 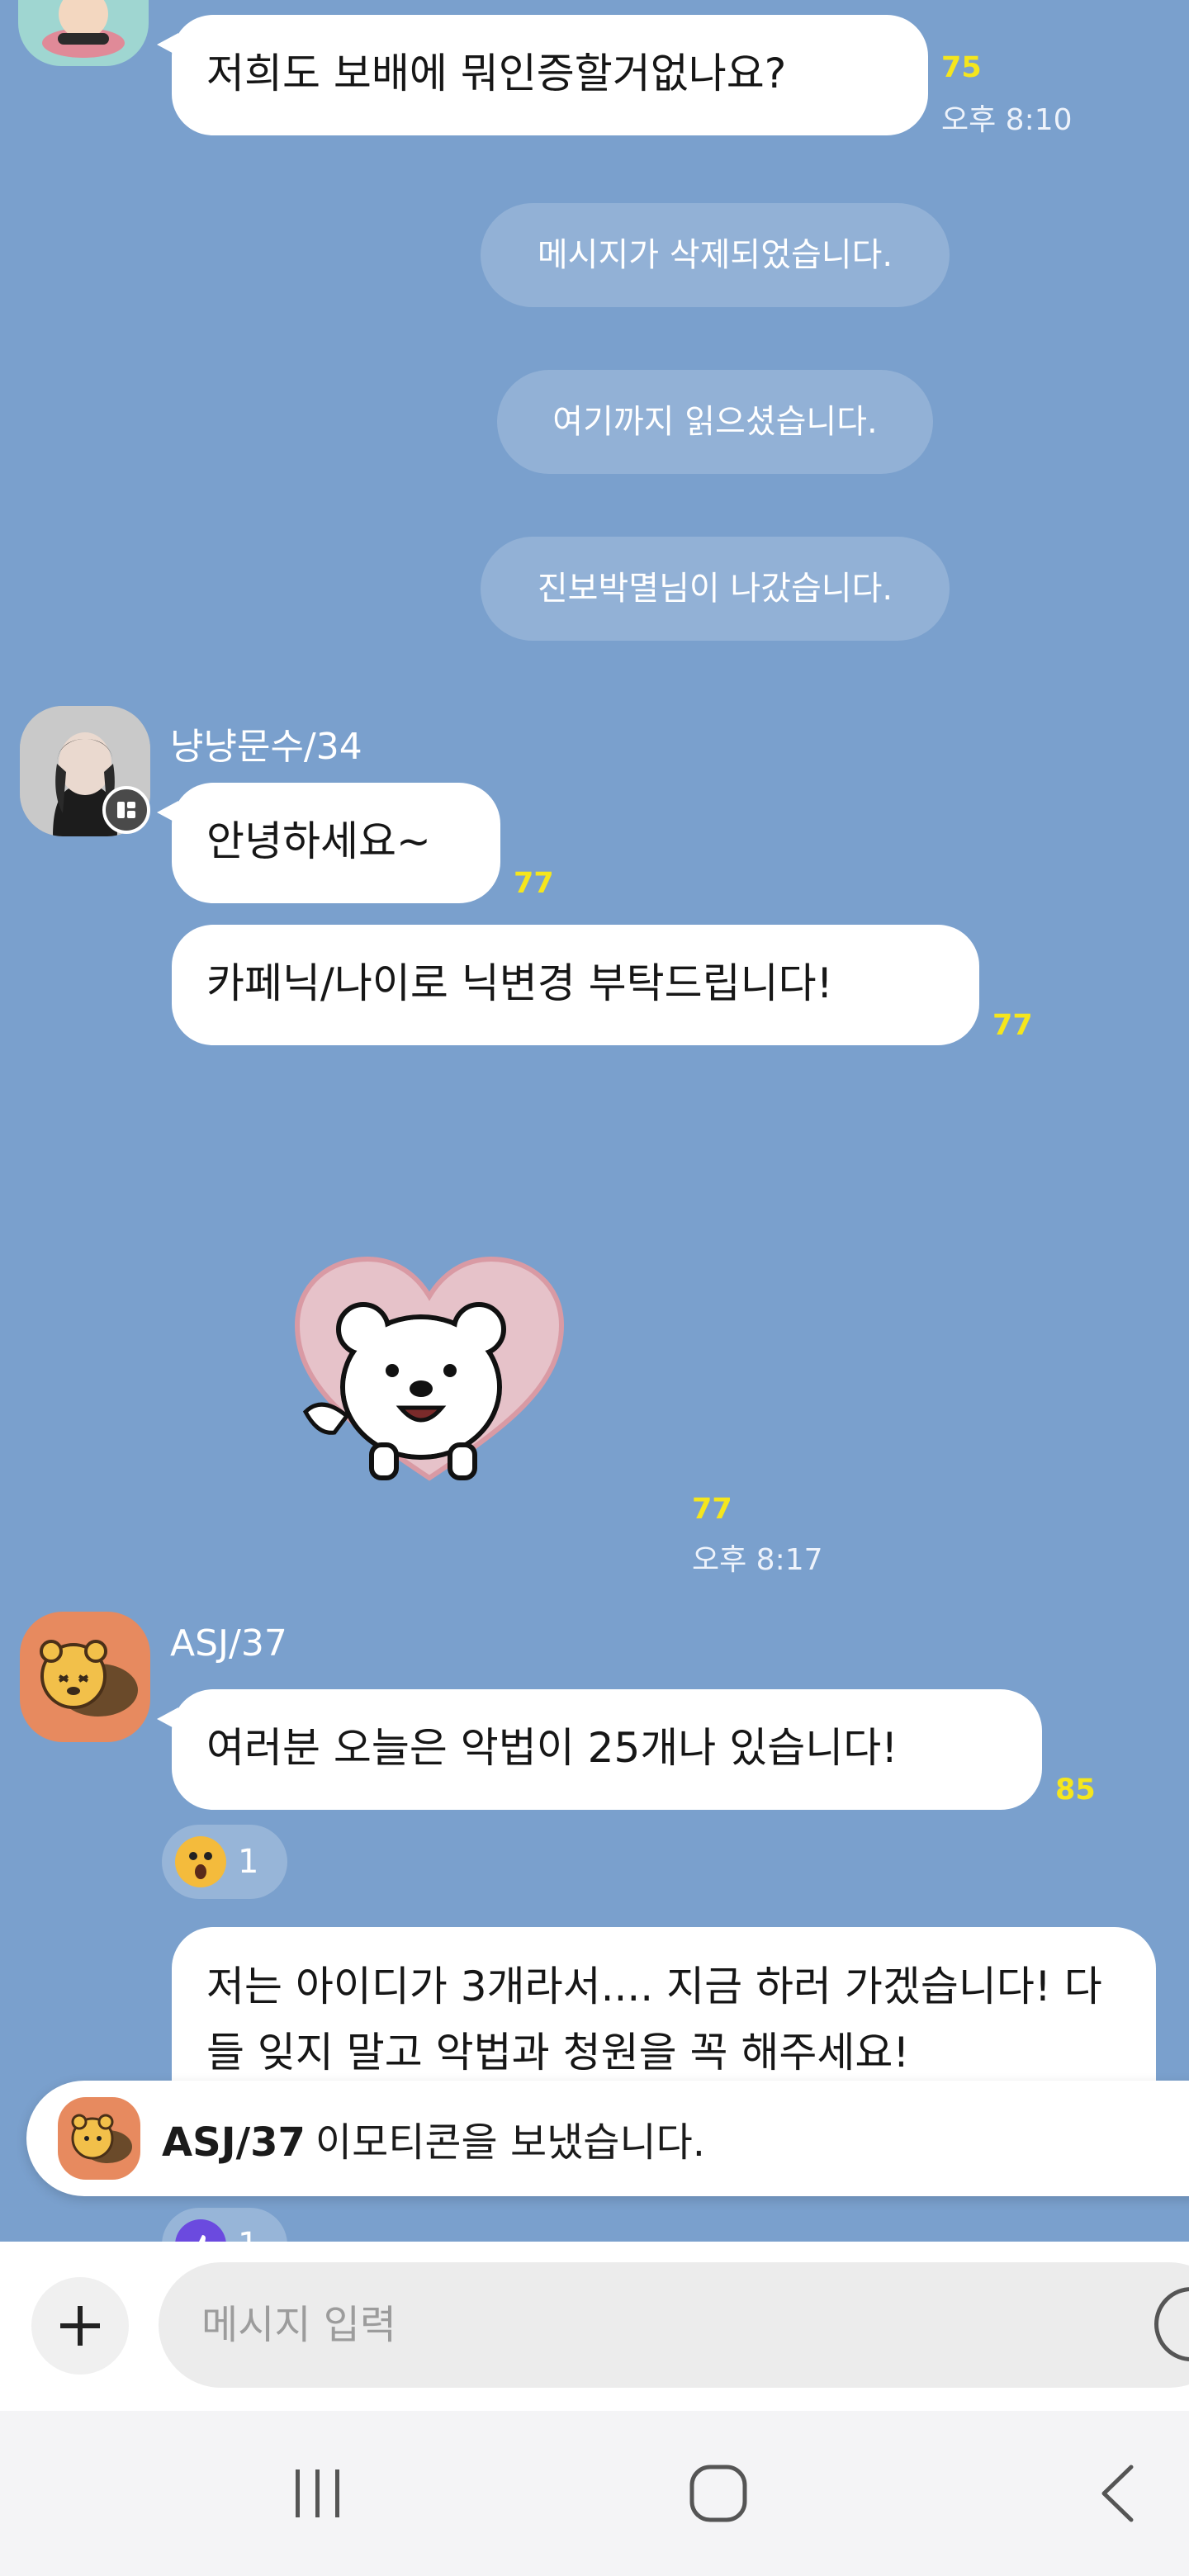 I want to click on message-text: 저희도 보배에 뭐인증할거없나요?, so click(x=496, y=73).